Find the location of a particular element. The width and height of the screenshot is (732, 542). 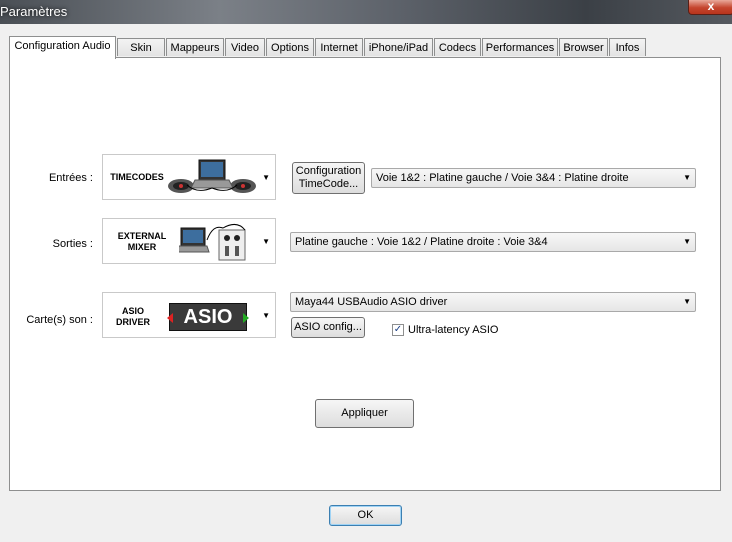

close-icon: x is located at coordinates (711, 6).